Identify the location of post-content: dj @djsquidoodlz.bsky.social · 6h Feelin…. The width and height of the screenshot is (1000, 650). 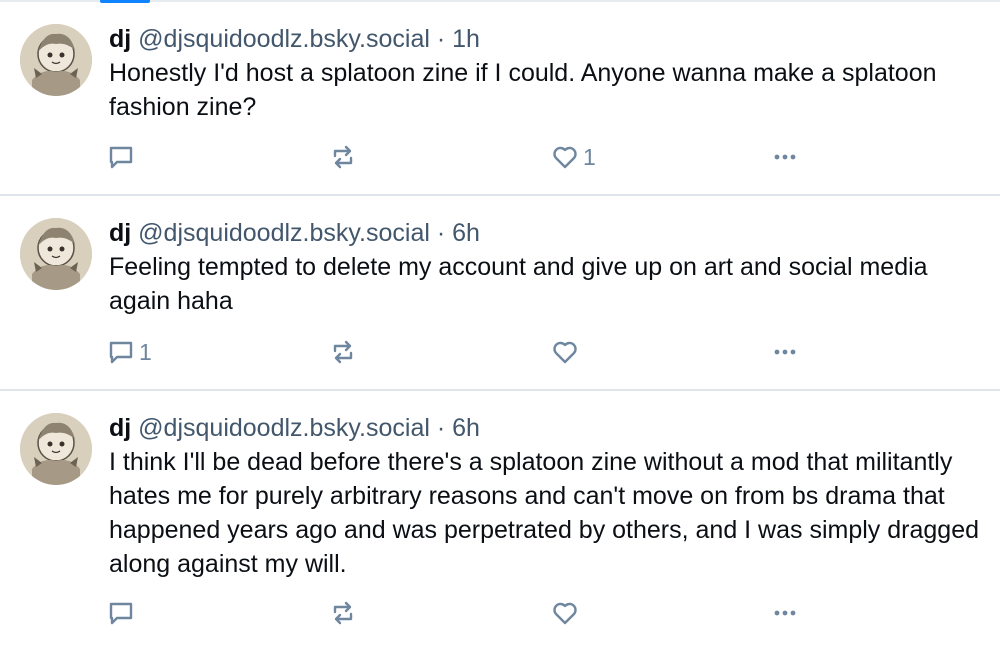
(549, 267).